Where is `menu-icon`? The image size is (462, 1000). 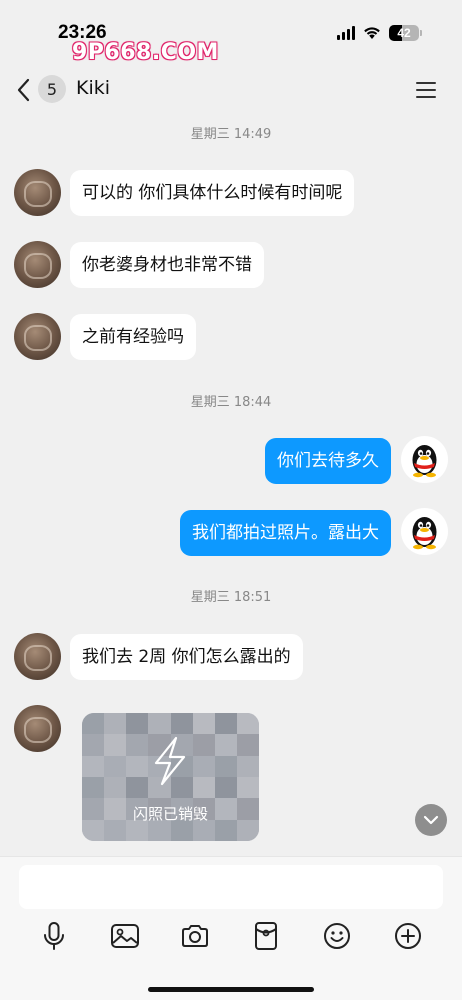 menu-icon is located at coordinates (426, 90).